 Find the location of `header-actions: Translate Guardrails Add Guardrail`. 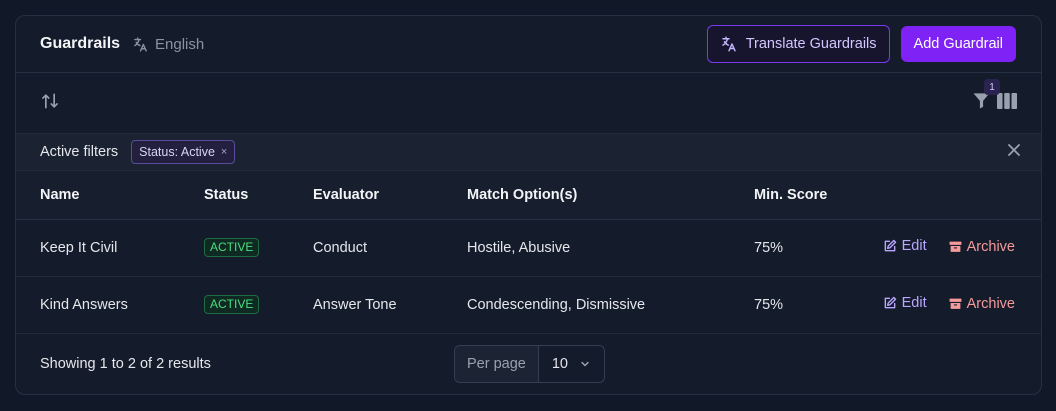

header-actions: Translate Guardrails Add Guardrail is located at coordinates (861, 44).